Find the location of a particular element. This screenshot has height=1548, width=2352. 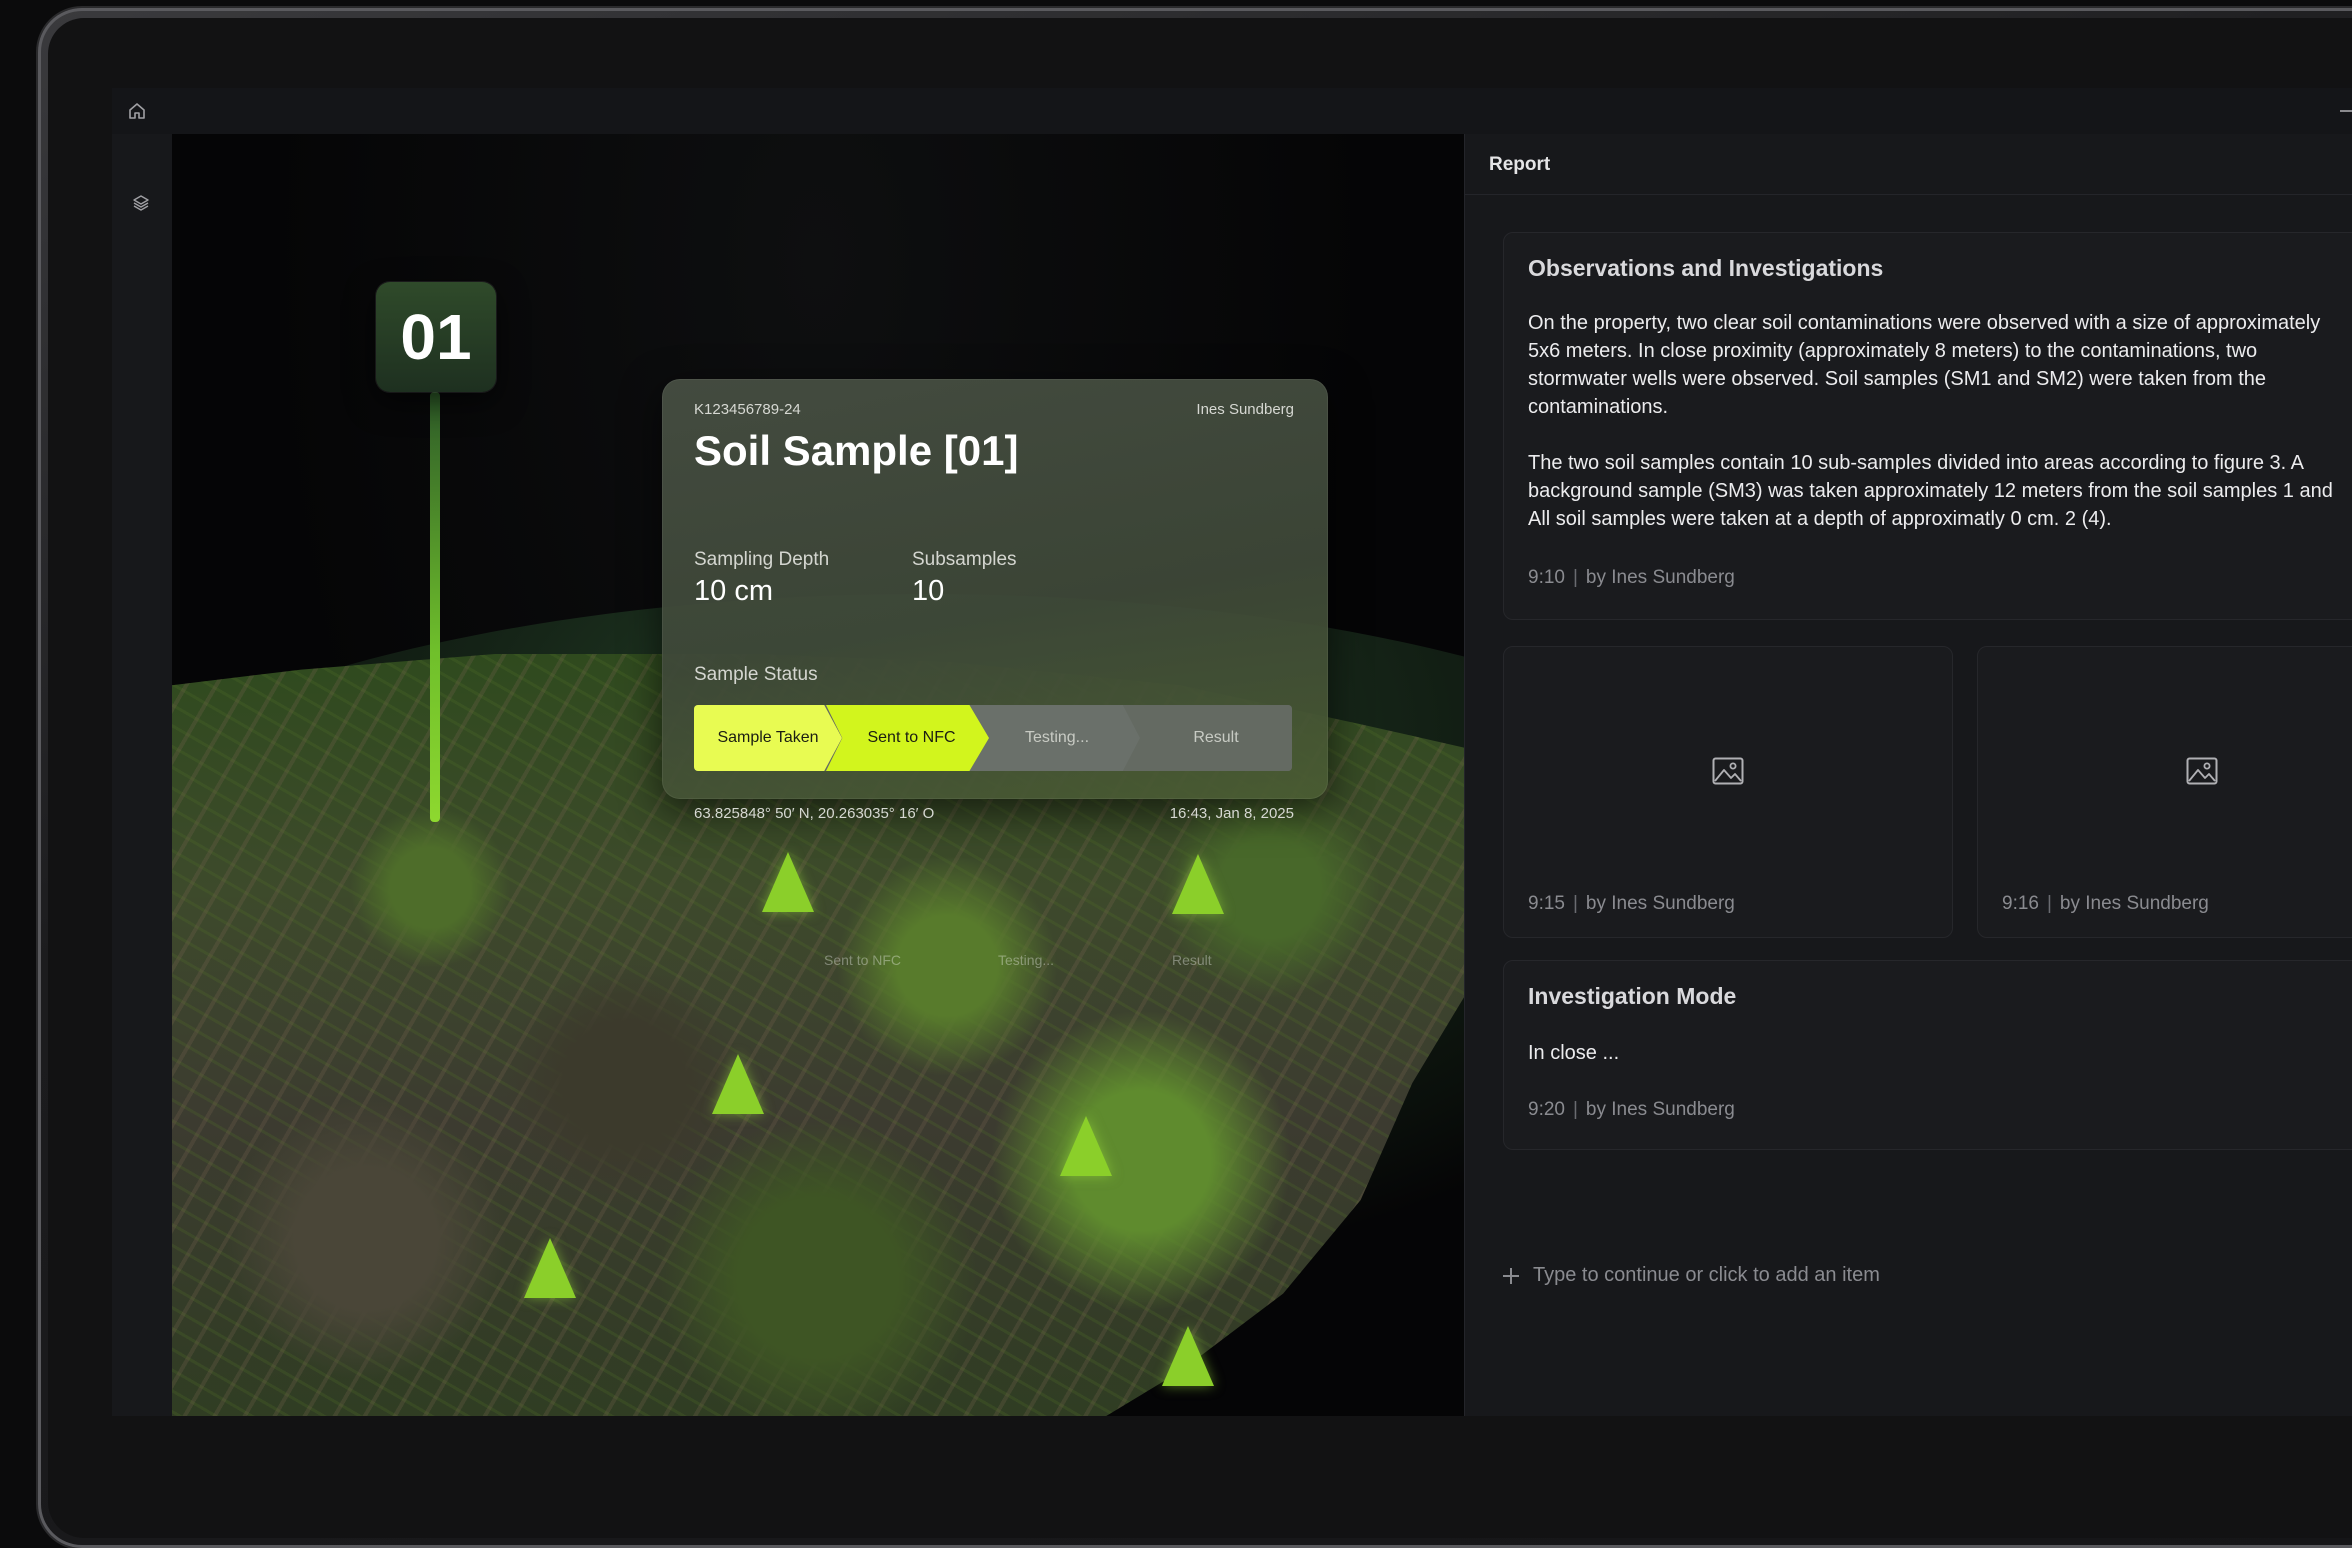

status-step-sent-to-nfc: Sent to NFC is located at coordinates (907, 738).